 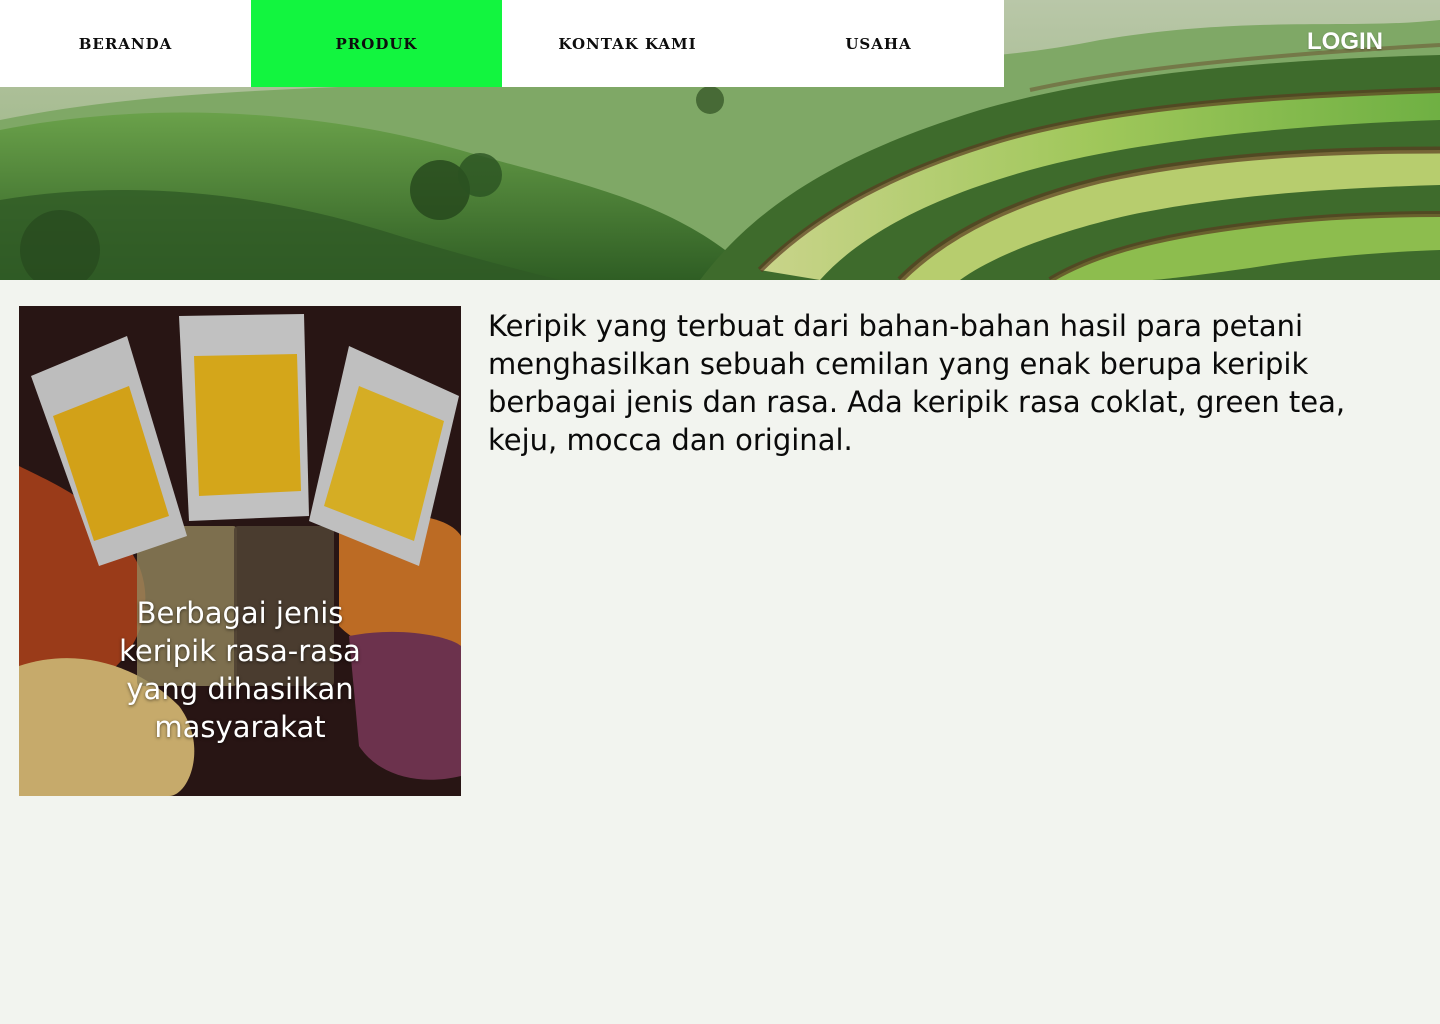 I want to click on nav-item-usaha: USAHA, so click(x=878, y=43).